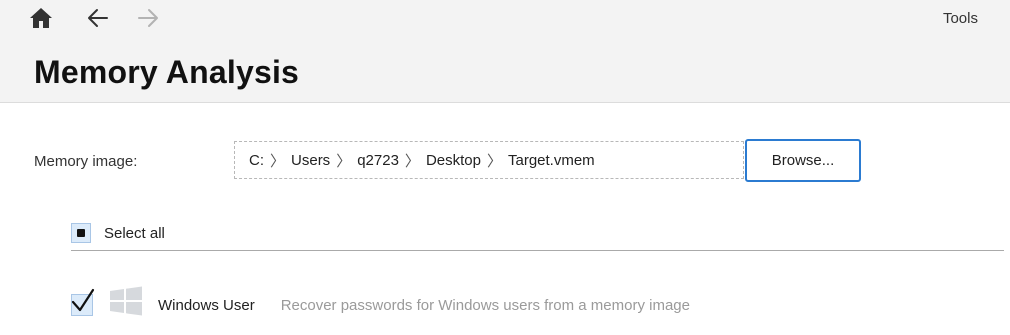  What do you see at coordinates (378, 160) in the screenshot?
I see `path-segment-user: q2723` at bounding box center [378, 160].